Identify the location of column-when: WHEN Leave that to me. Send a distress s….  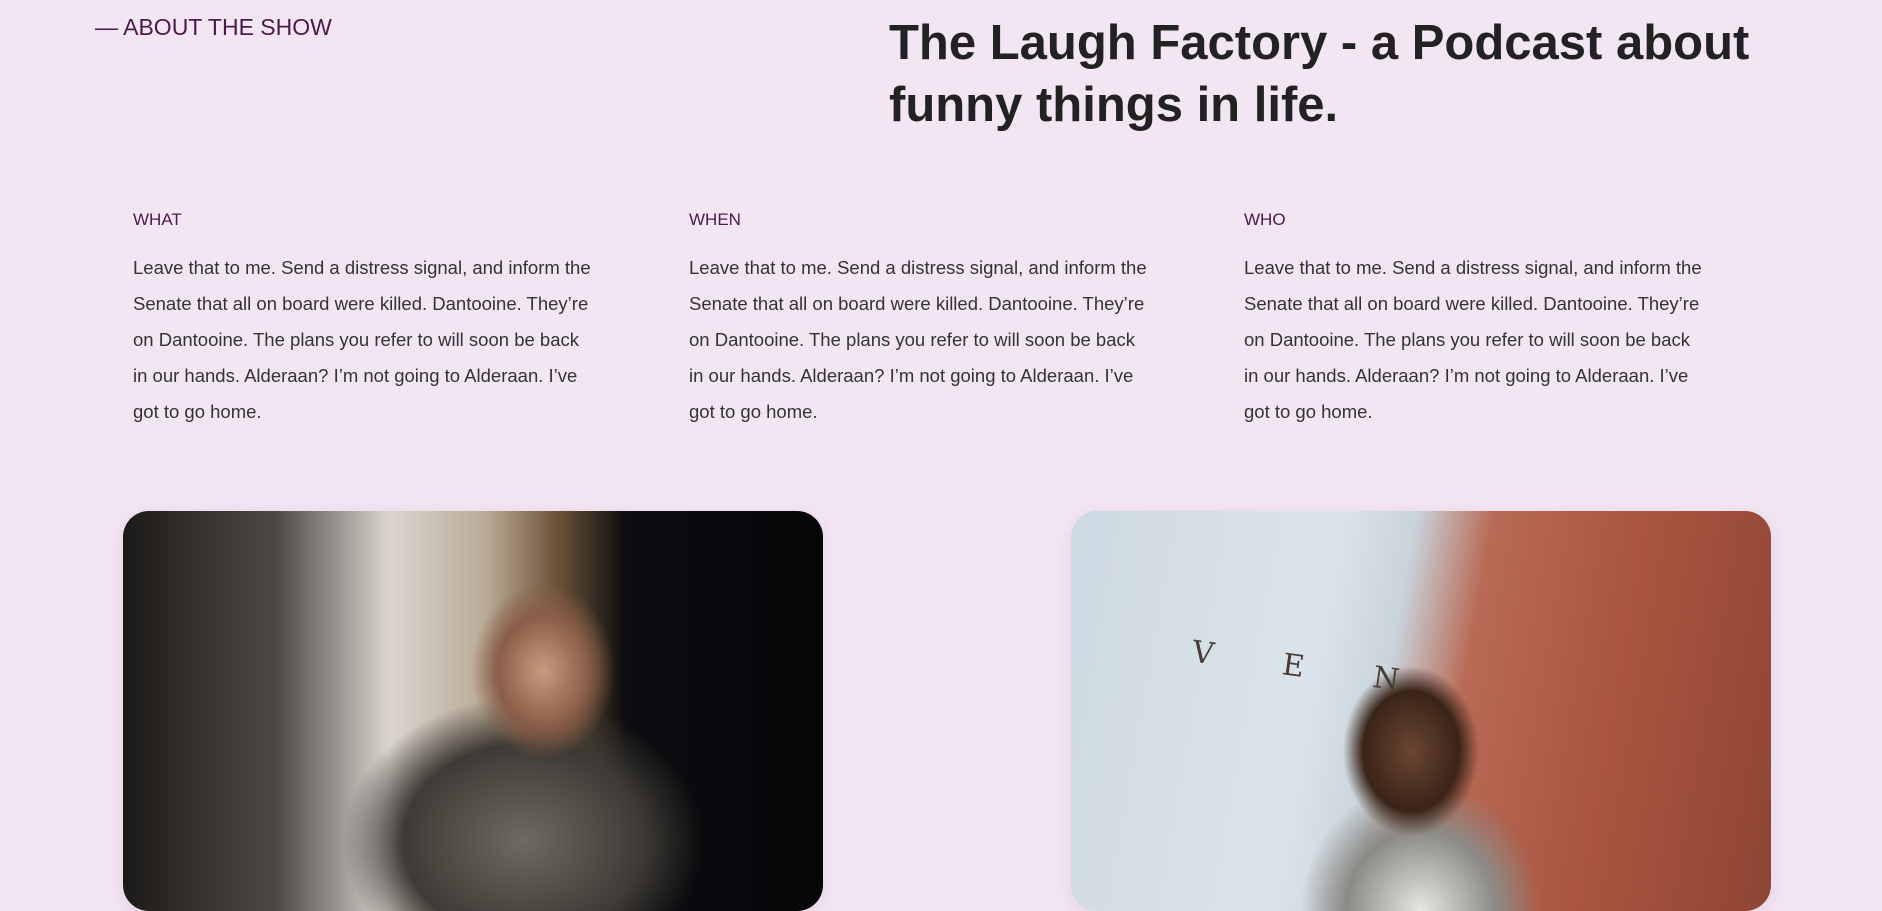
(919, 320).